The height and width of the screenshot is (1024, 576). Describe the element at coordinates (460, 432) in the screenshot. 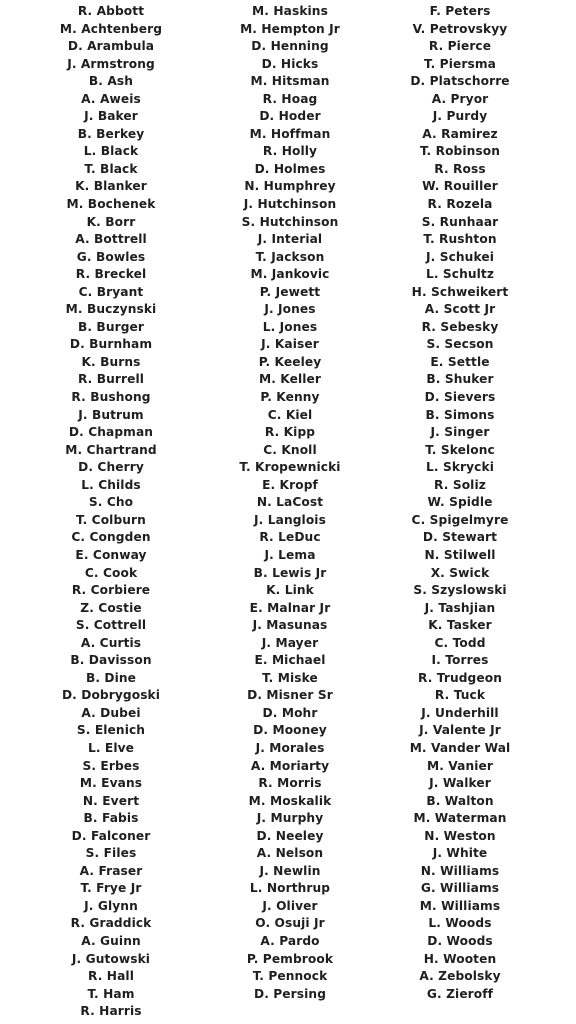

I see `name-list-item: J. Singer` at that location.